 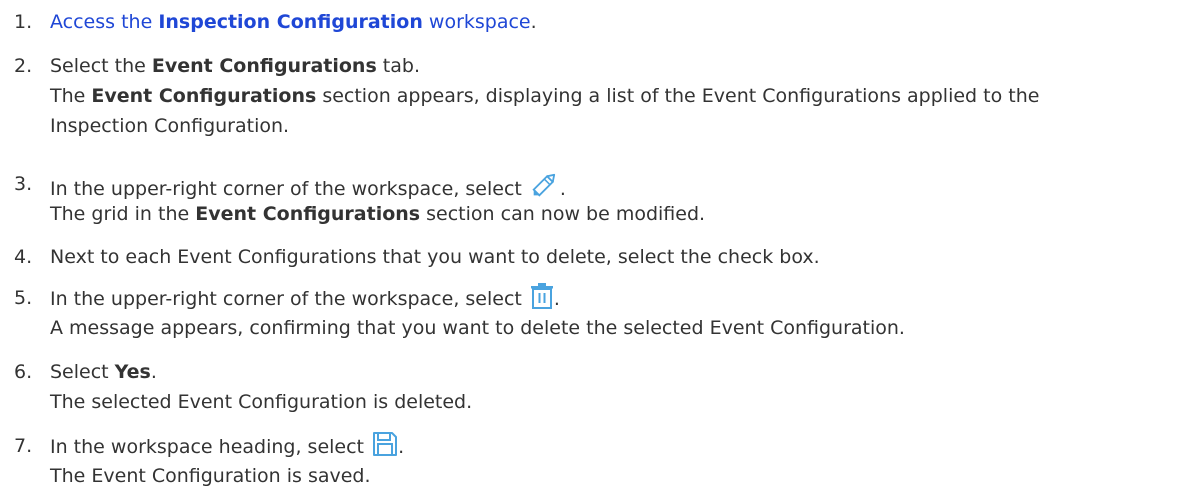 I want to click on step-number: 4., so click(x=23, y=257).